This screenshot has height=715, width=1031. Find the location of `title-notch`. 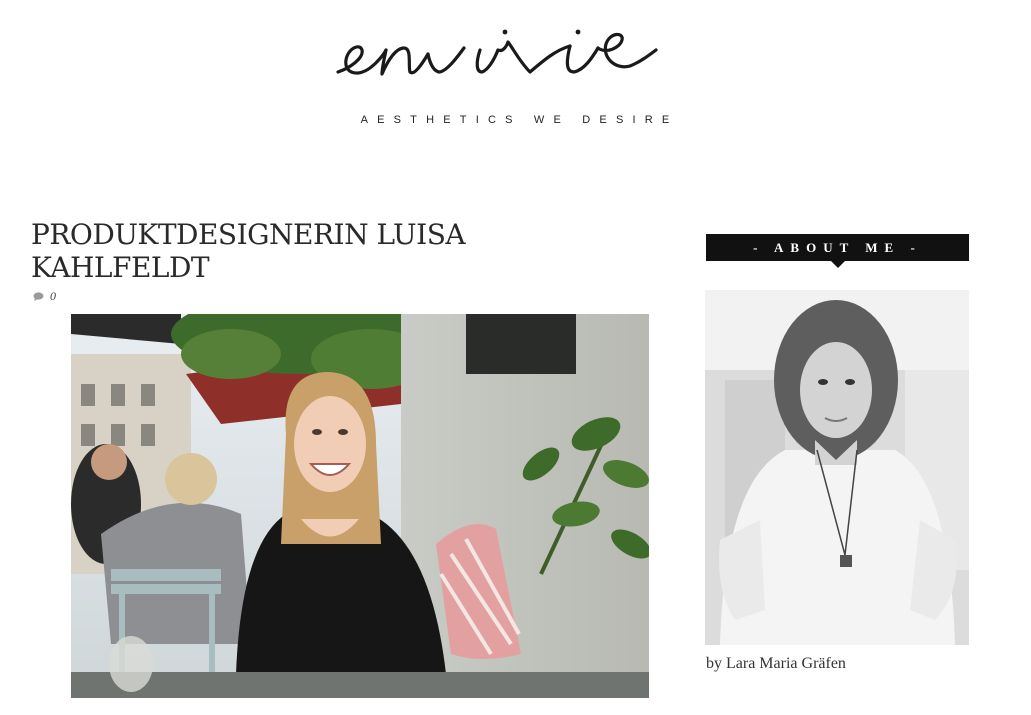

title-notch is located at coordinates (838, 264).